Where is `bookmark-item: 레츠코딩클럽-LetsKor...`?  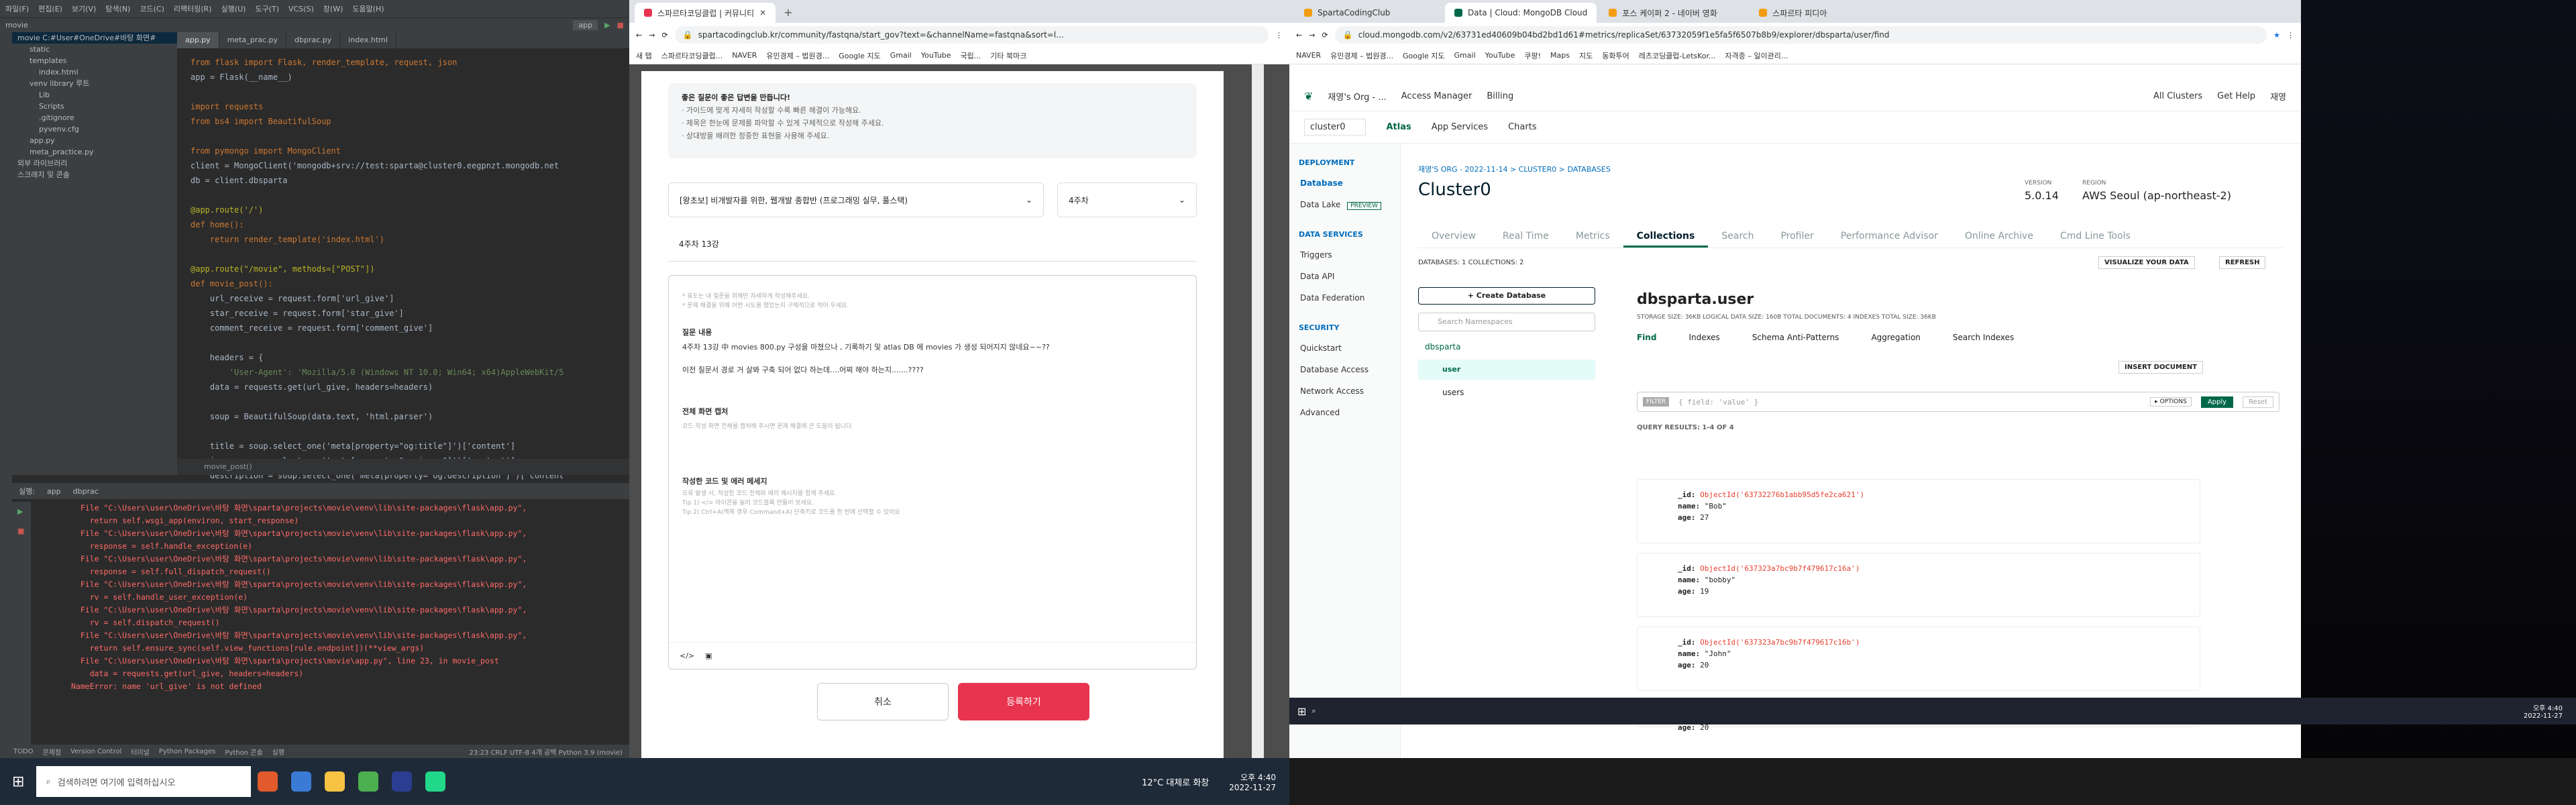 bookmark-item: 레츠코딩클럽-LetsKor... is located at coordinates (1677, 55).